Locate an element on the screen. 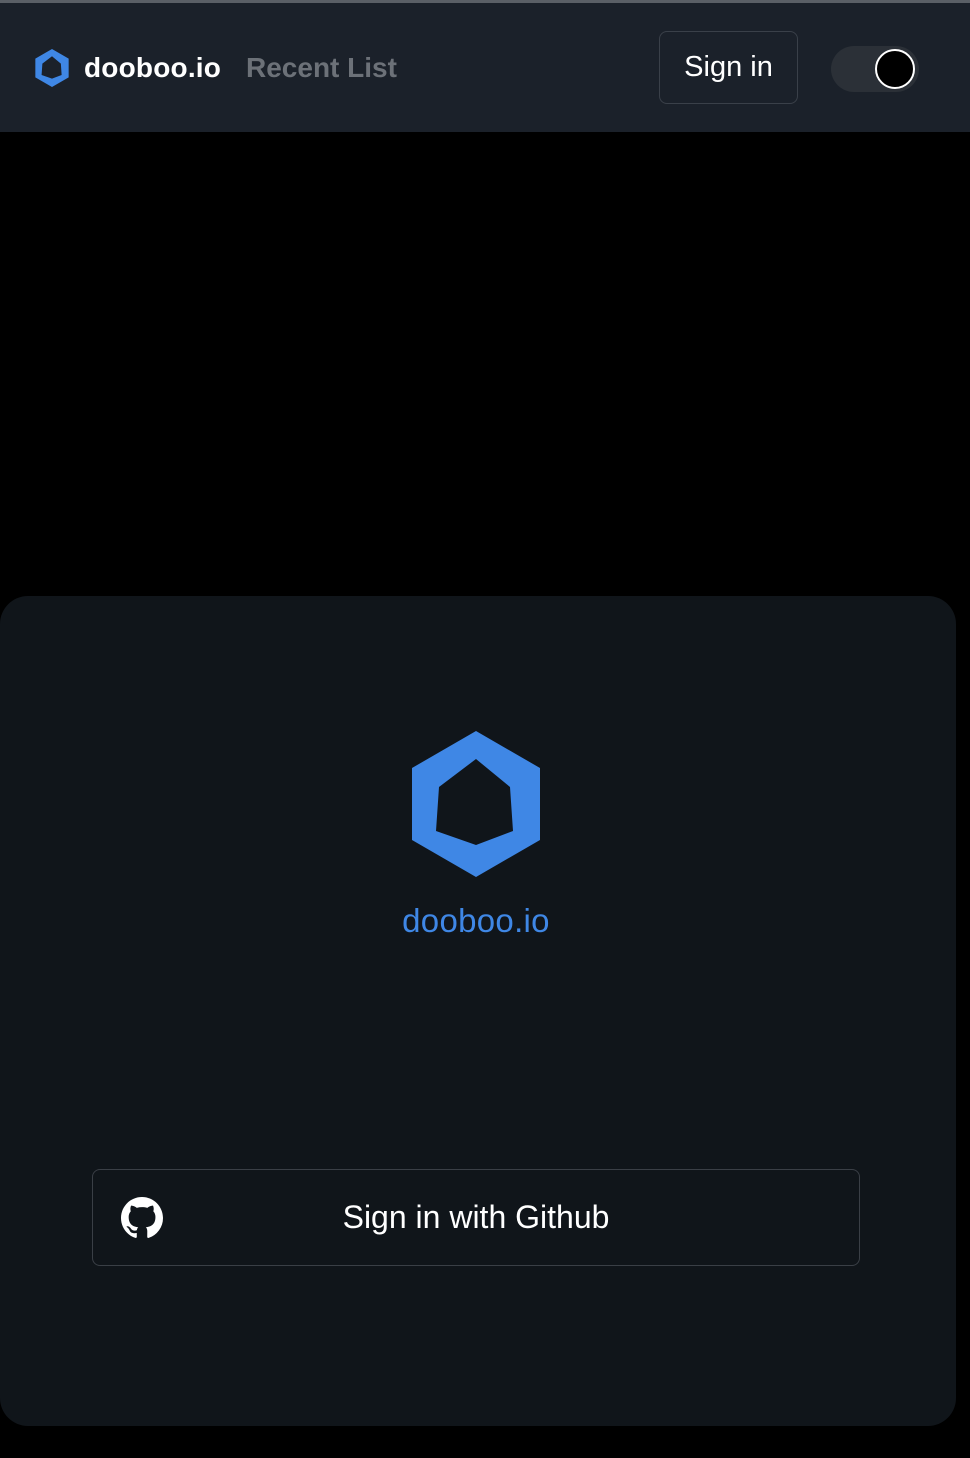 The image size is (970, 1458). brand-home-link: dooboo.io is located at coordinates (127, 68).